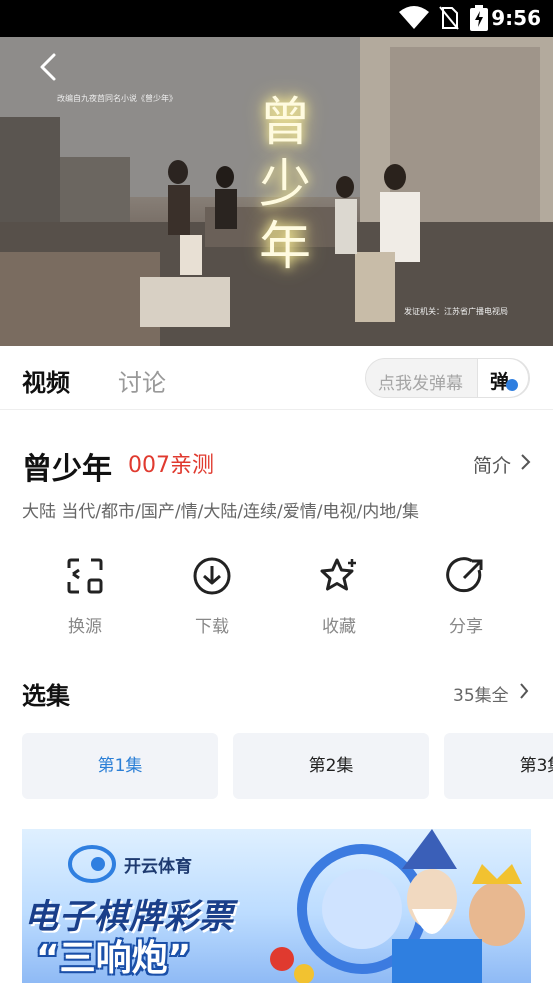 The image size is (553, 983). What do you see at coordinates (212, 596) in the screenshot?
I see `download-button: 下载` at bounding box center [212, 596].